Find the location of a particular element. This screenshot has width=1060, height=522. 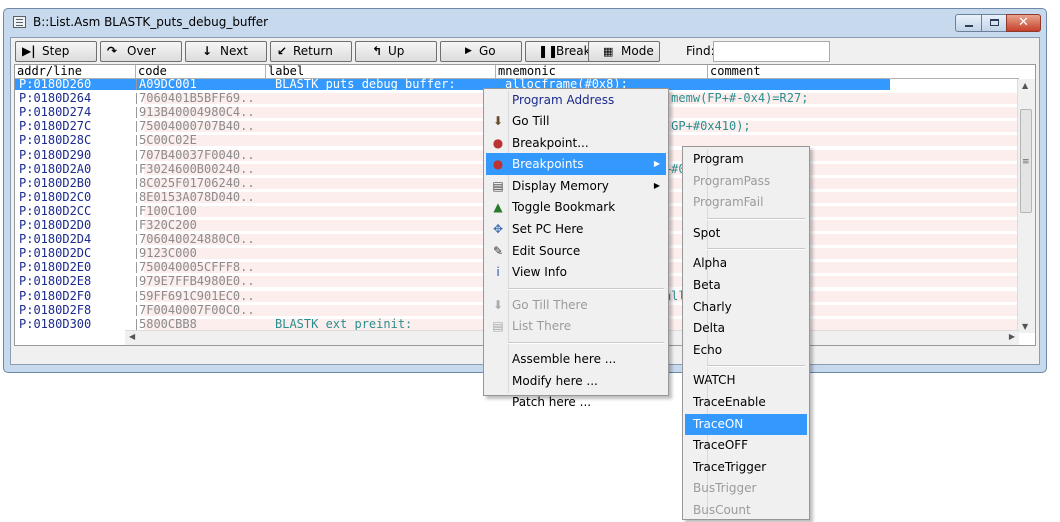

menu-item-edit-source: ✎ Edit Source is located at coordinates (576, 251).